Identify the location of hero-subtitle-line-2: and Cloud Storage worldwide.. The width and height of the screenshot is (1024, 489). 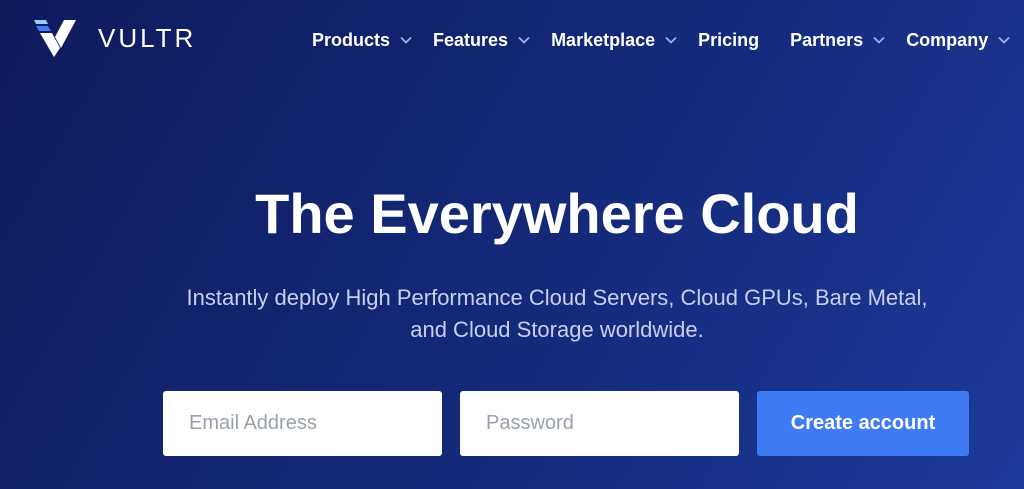
(557, 329).